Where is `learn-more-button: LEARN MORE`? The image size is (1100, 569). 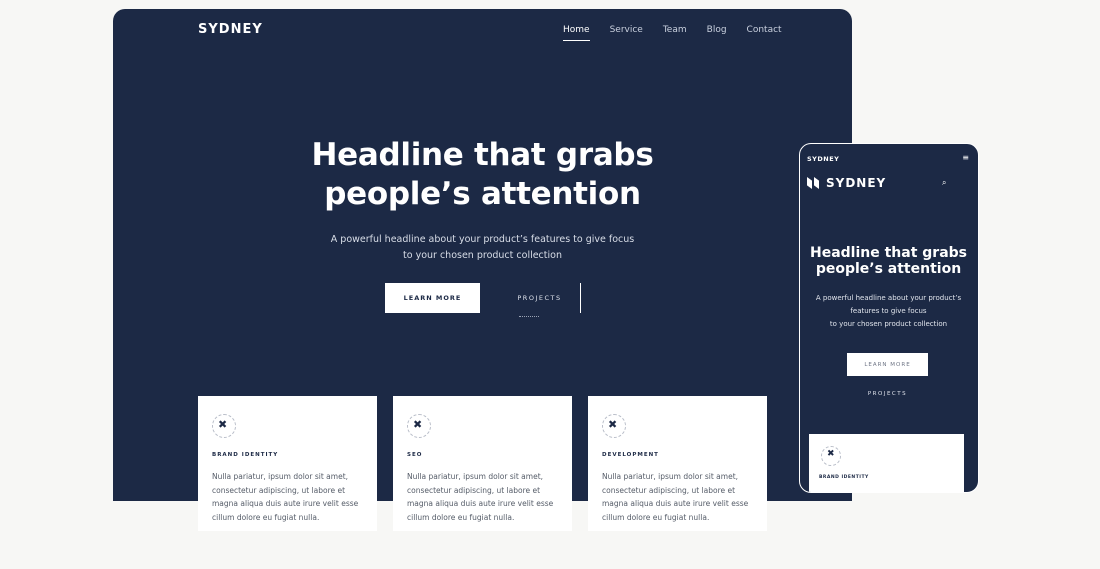
learn-more-button: LEARN MORE is located at coordinates (432, 298).